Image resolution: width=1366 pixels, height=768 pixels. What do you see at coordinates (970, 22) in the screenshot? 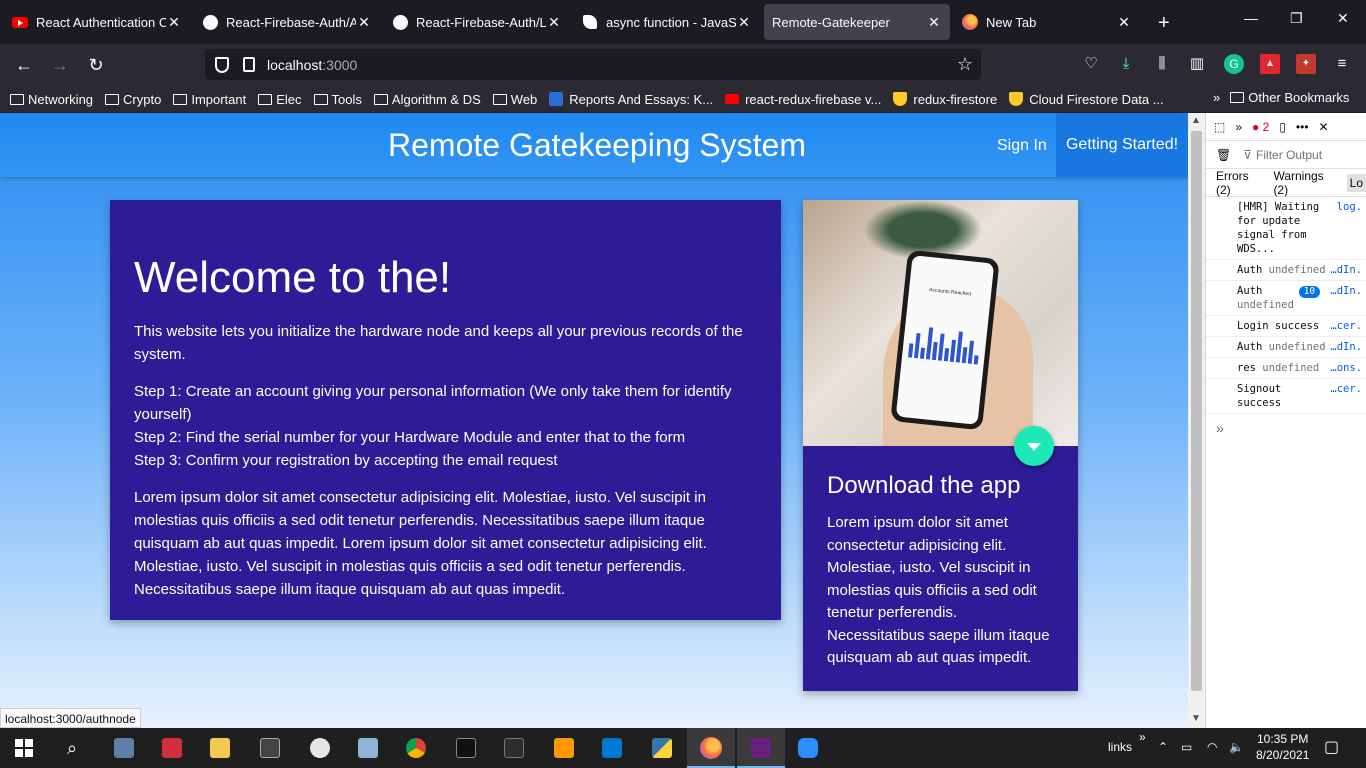
I see `firefox-icon` at bounding box center [970, 22].